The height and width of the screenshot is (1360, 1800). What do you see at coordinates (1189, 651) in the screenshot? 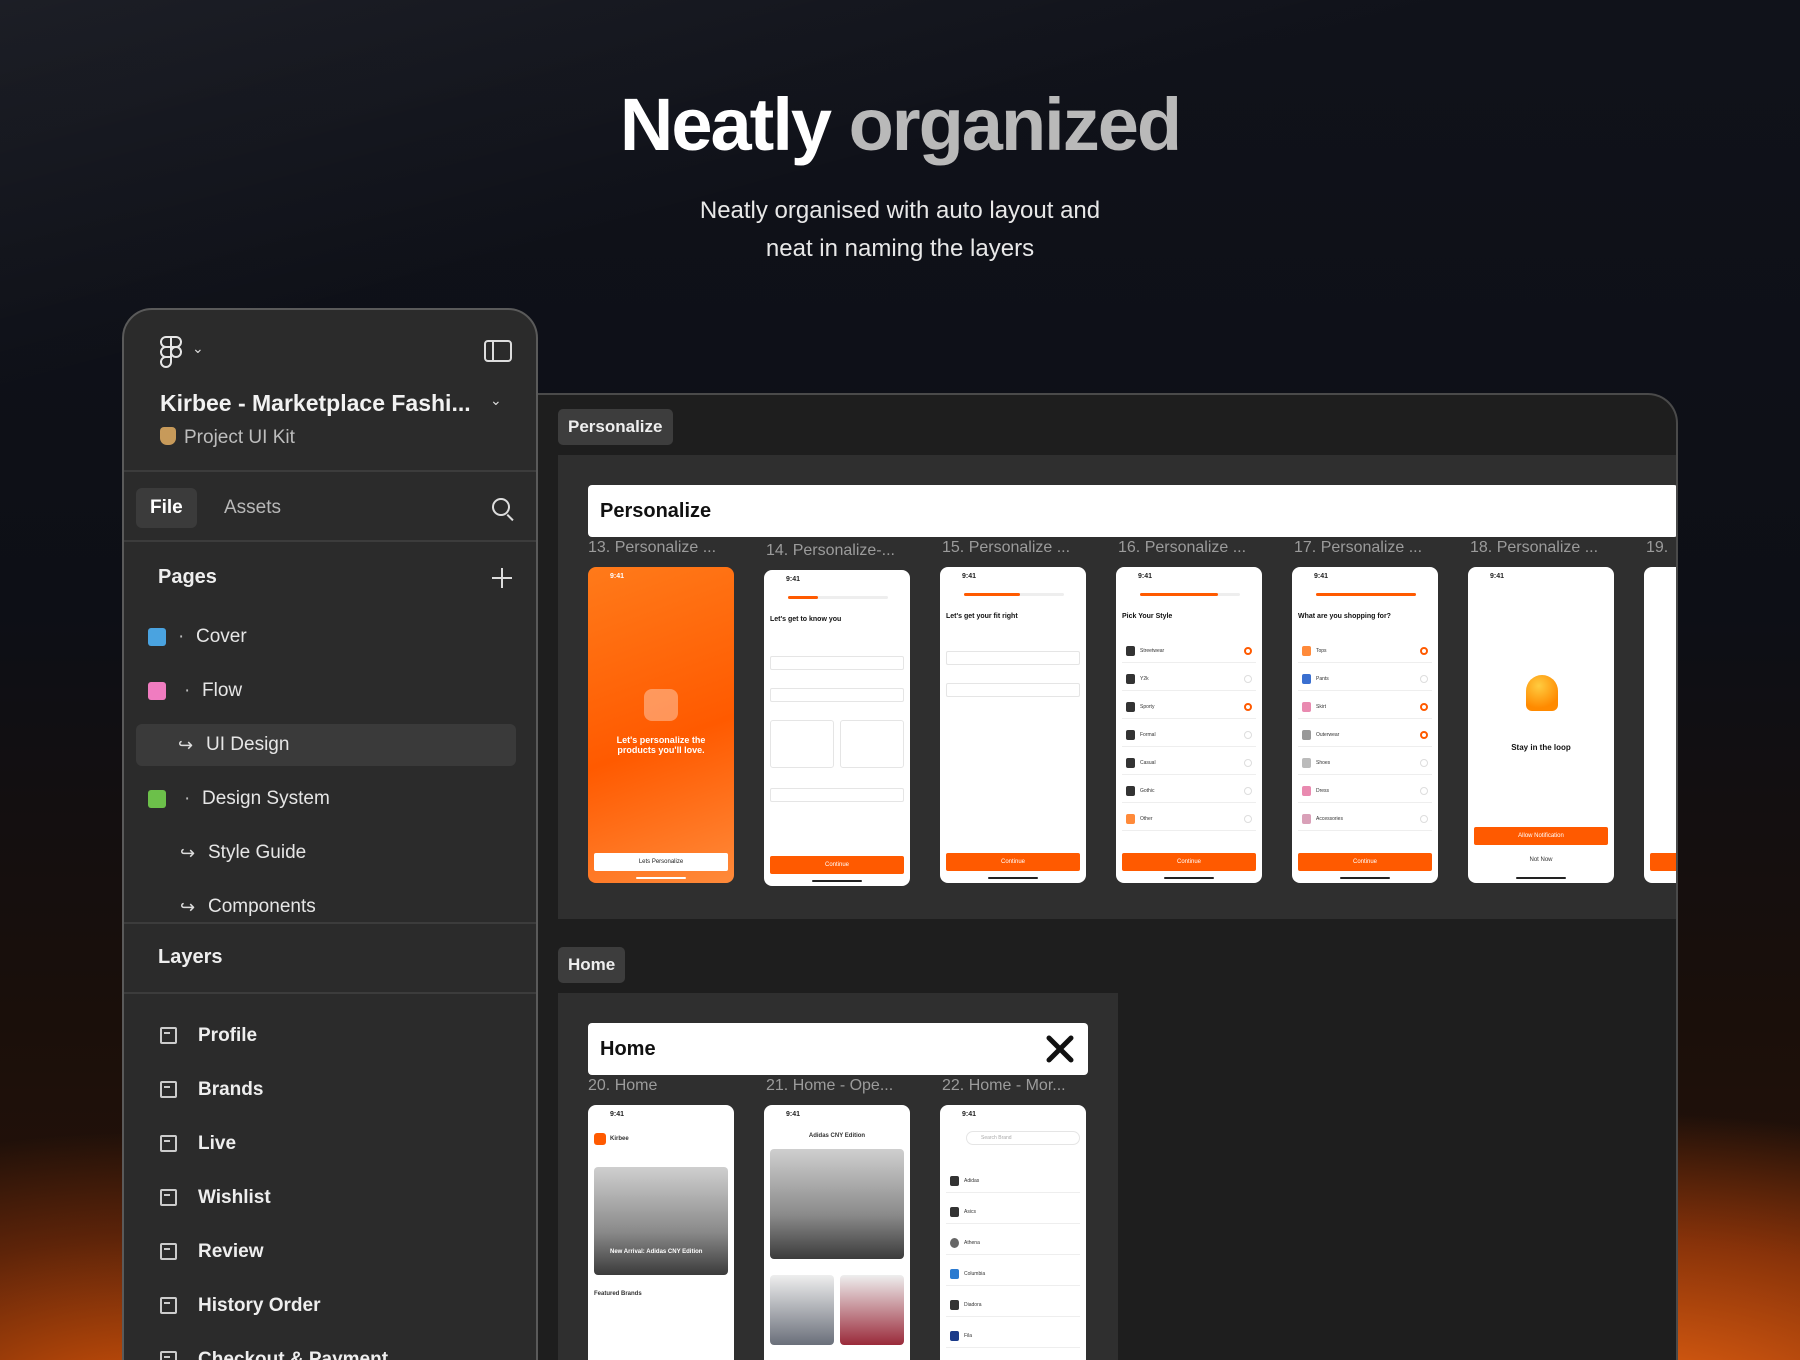
I see `style-option: Streetwear` at bounding box center [1189, 651].